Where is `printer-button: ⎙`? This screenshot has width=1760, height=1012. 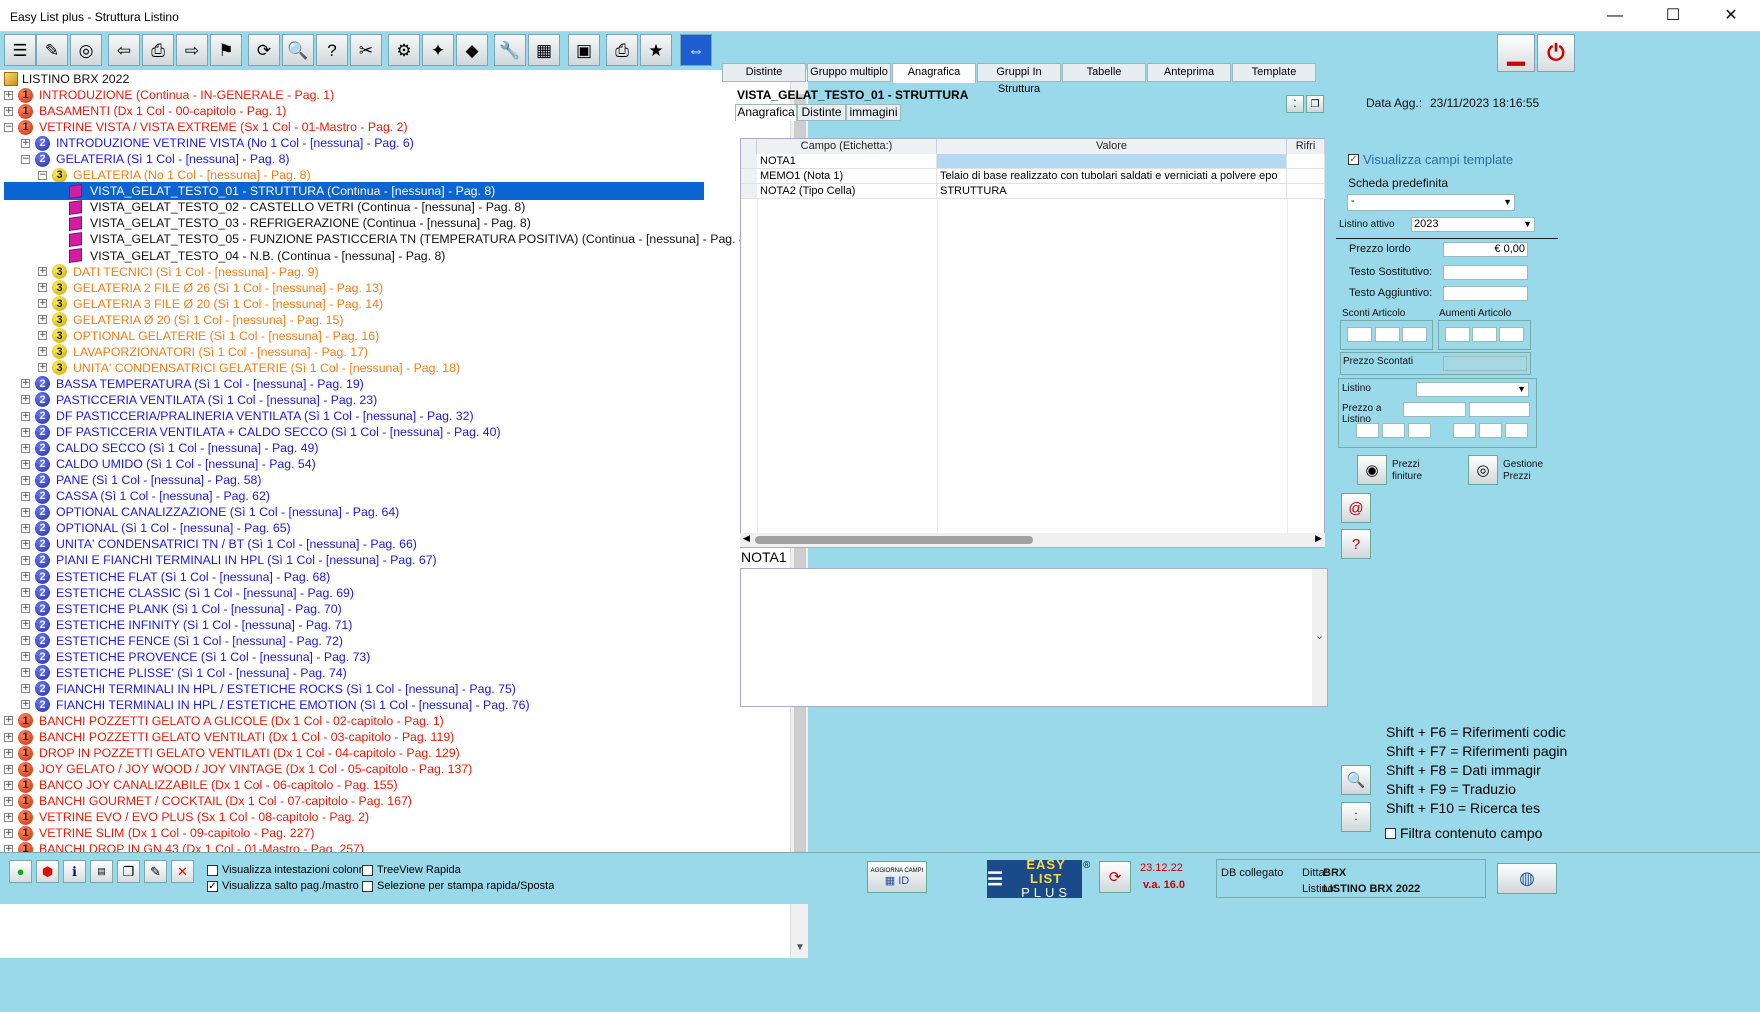 printer-button: ⎙ is located at coordinates (622, 50).